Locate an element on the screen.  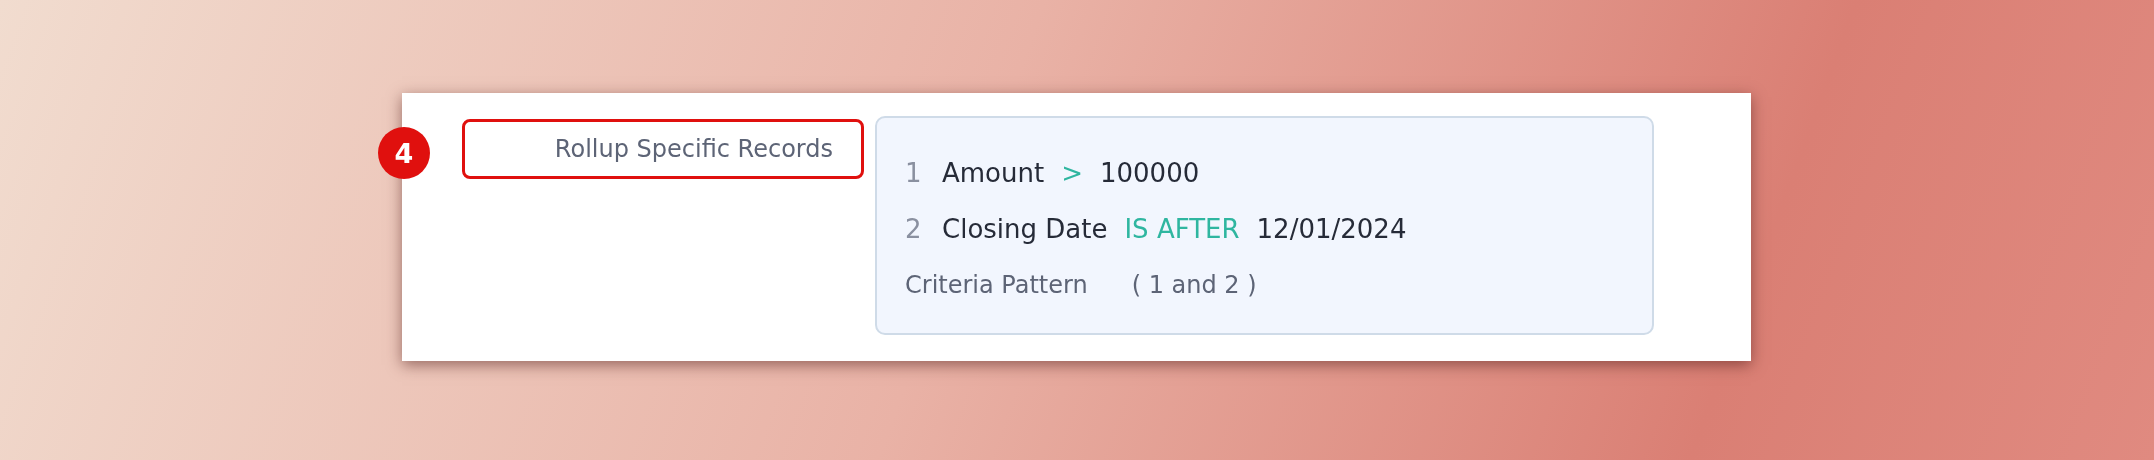
pattern-label: Criteria Pattern is located at coordinates (996, 285).